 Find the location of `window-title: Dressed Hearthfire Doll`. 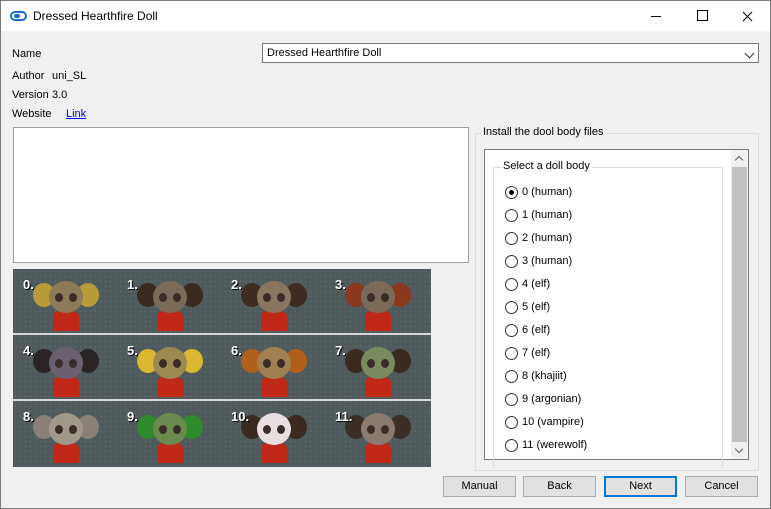

window-title: Dressed Hearthfire Doll is located at coordinates (95, 16).